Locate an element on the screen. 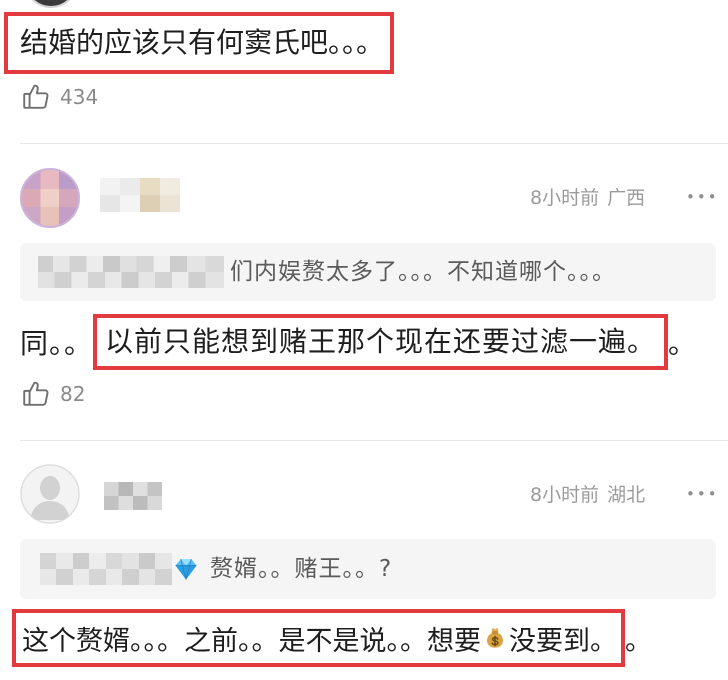 This screenshot has height=680, width=728. like-count: 434 is located at coordinates (79, 97).